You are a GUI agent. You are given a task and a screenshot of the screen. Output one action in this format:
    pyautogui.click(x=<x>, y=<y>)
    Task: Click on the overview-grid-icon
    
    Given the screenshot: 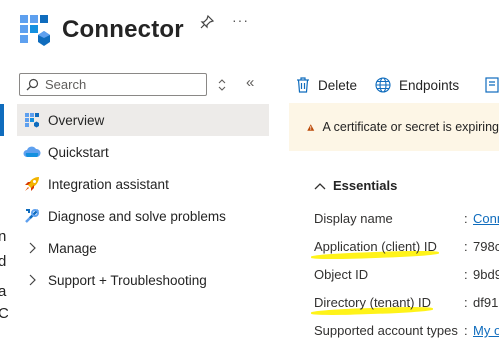 What is the action you would take?
    pyautogui.click(x=32, y=120)
    